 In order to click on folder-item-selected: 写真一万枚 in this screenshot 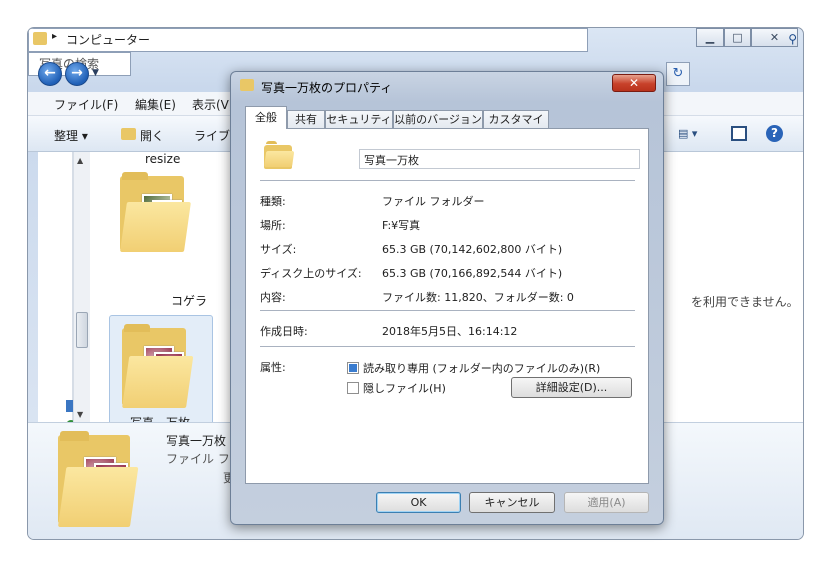, I will do `click(161, 375)`.